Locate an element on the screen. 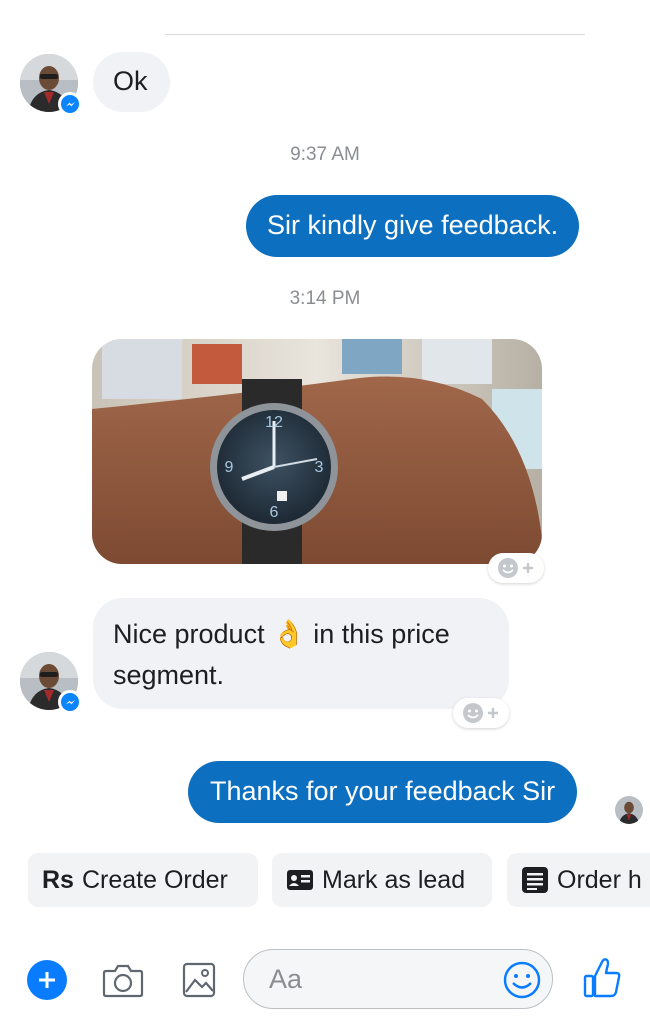 The image size is (650, 1024). message-text-part: in this price is located at coordinates (381, 634).